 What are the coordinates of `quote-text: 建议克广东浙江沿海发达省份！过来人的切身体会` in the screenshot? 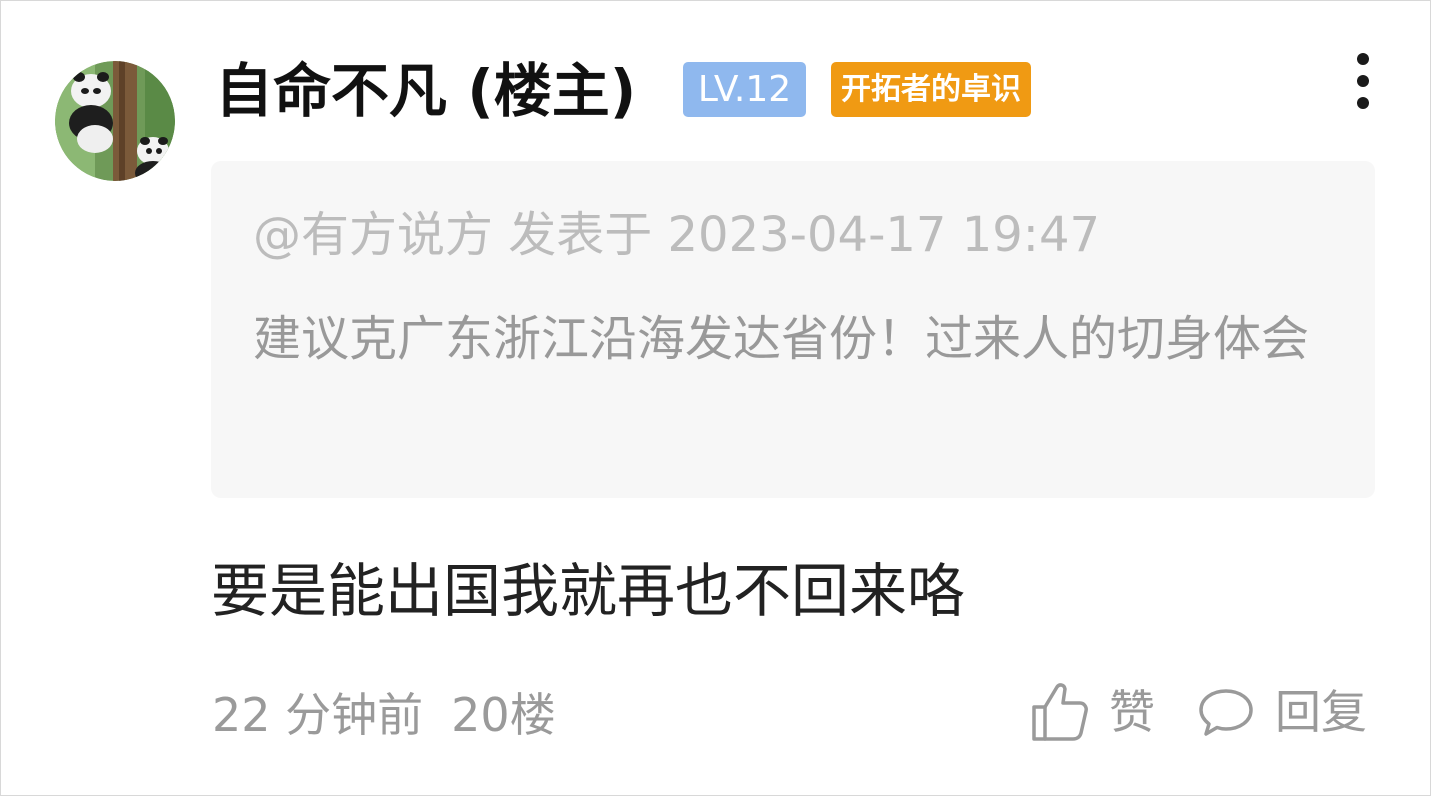 It's located at (781, 339).